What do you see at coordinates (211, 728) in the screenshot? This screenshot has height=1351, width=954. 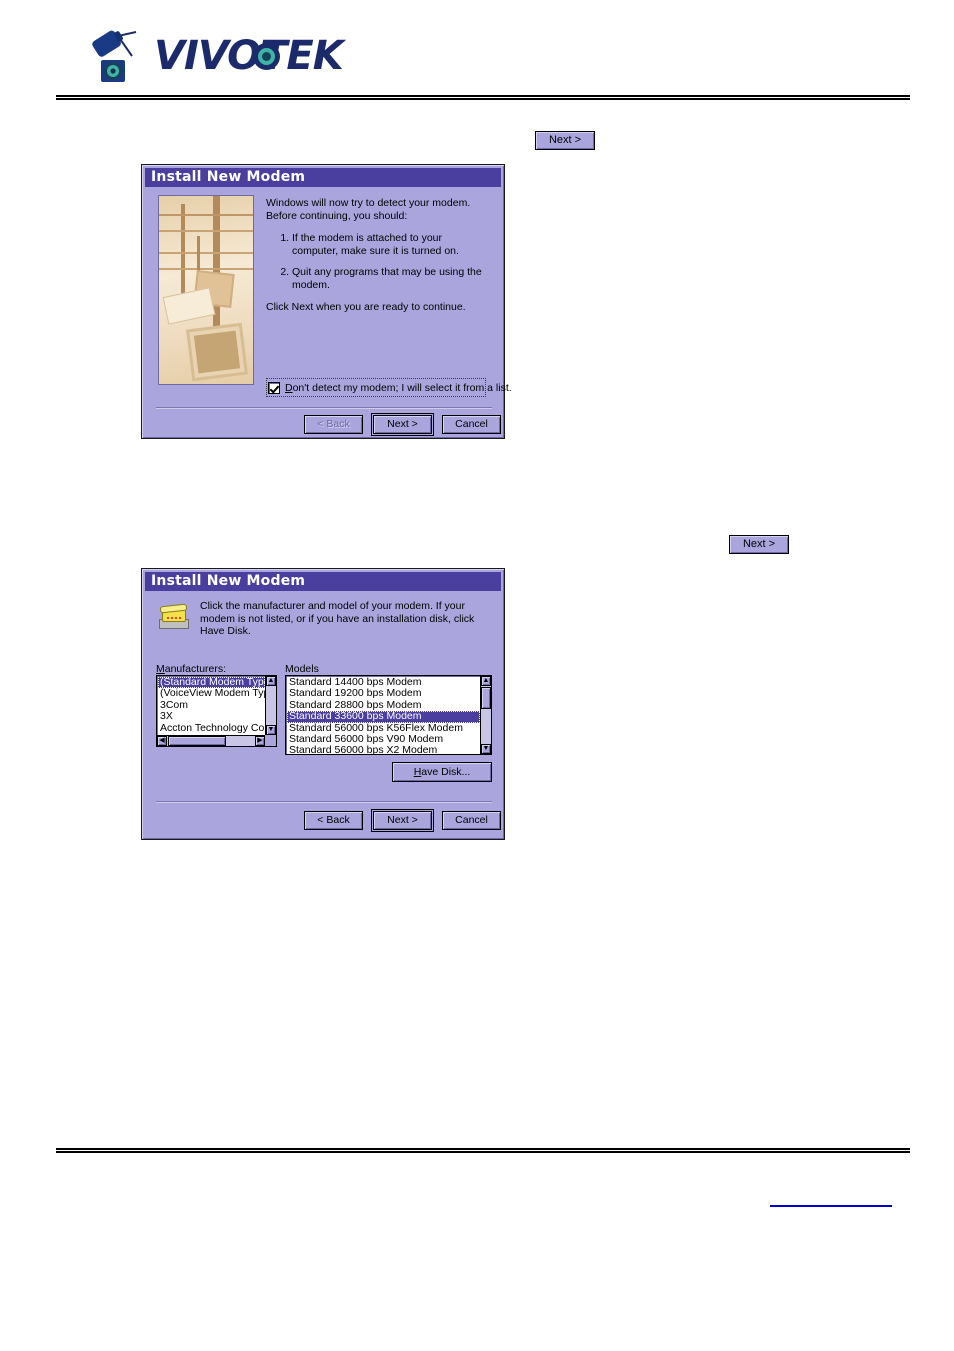 I see `list-item: Accton Technology Corpor.` at bounding box center [211, 728].